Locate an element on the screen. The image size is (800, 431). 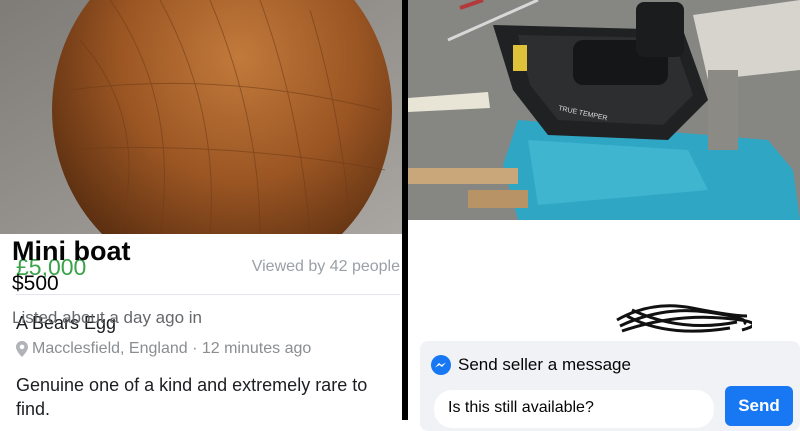
redaction-scribble is located at coordinates (684, 318).